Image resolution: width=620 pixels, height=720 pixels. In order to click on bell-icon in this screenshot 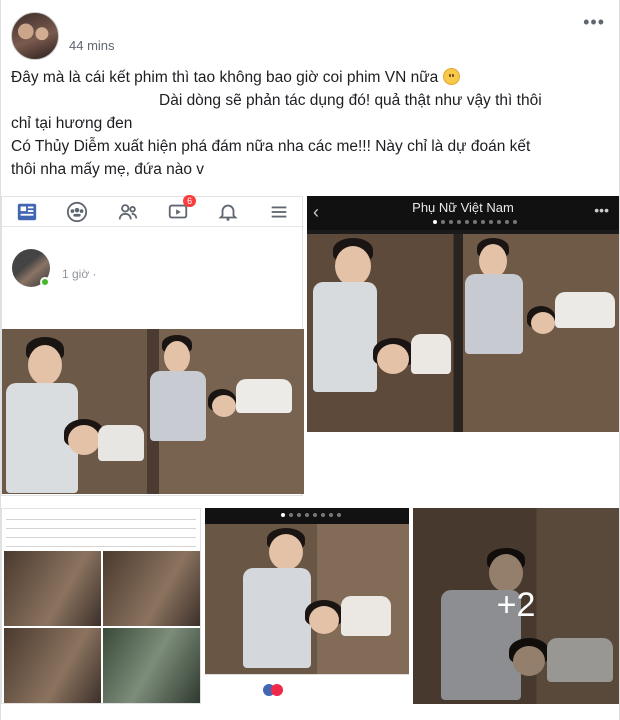, I will do `click(228, 212)`.